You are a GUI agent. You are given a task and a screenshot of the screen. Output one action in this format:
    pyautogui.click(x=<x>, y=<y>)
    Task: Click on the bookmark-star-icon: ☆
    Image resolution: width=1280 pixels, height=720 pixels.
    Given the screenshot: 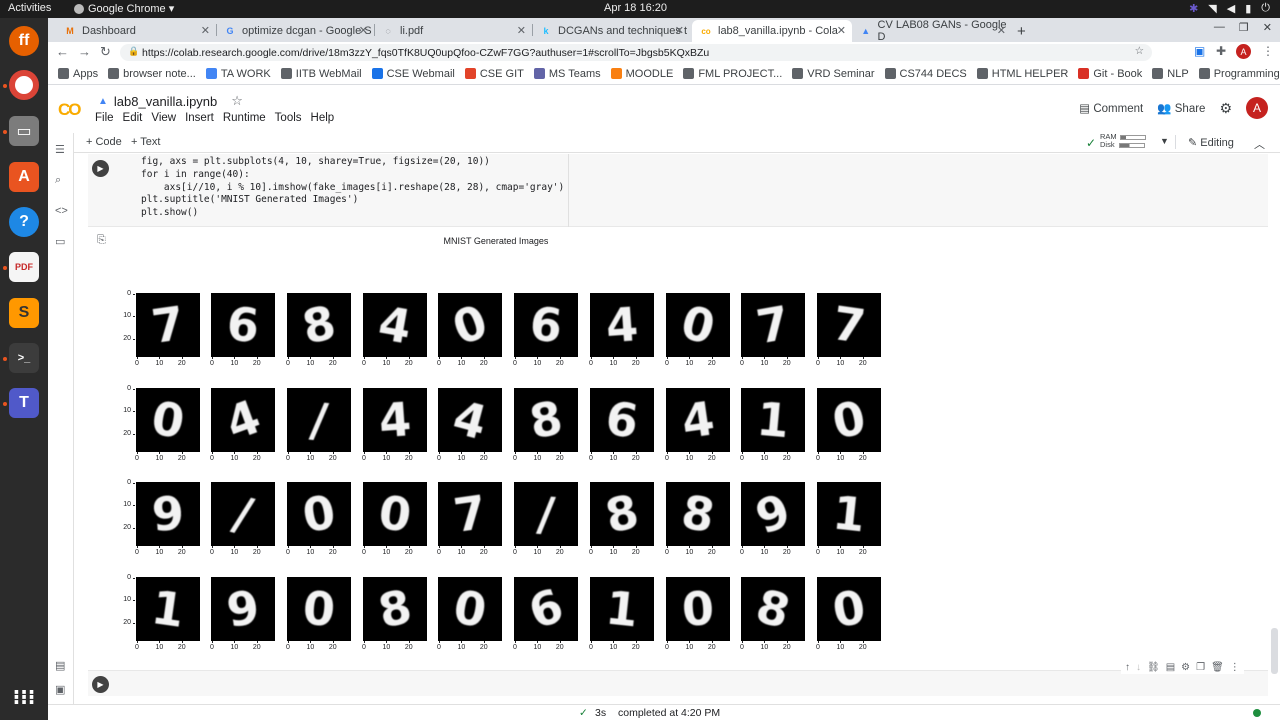 What is the action you would take?
    pyautogui.click(x=1139, y=51)
    